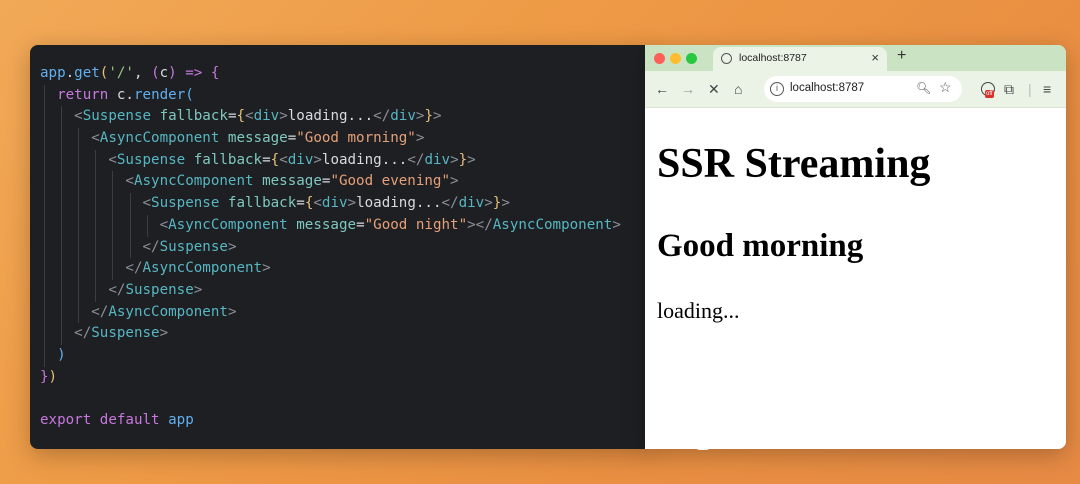 The height and width of the screenshot is (484, 1080). I want to click on zoom-icon: 🔍︎, so click(923, 88).